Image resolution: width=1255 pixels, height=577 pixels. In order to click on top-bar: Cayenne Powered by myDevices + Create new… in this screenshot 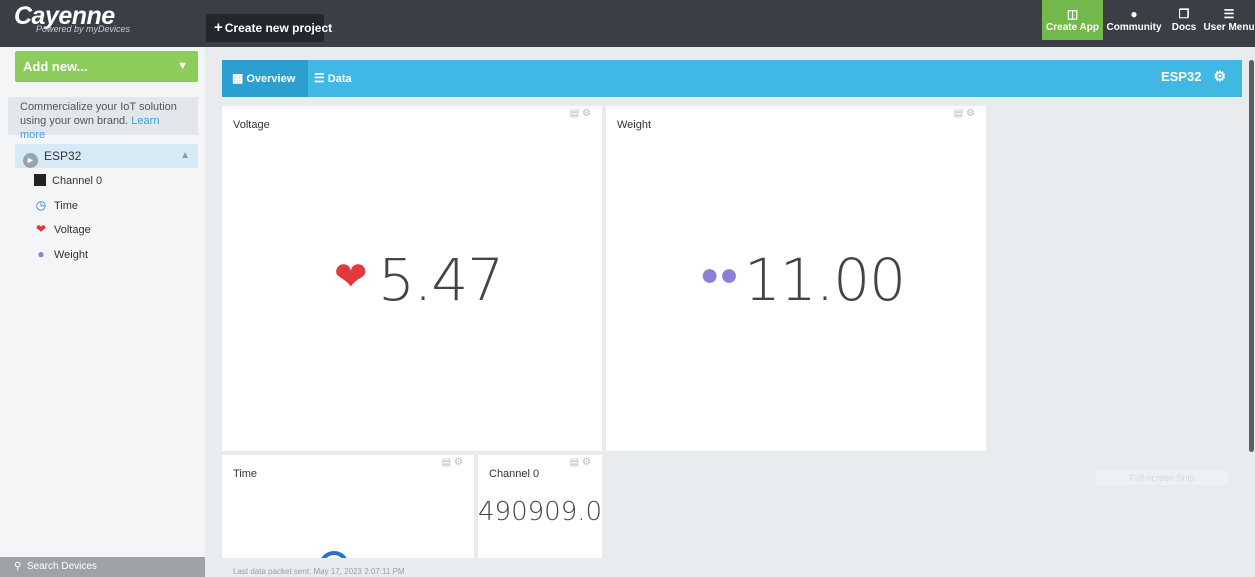, I will do `click(627, 23)`.